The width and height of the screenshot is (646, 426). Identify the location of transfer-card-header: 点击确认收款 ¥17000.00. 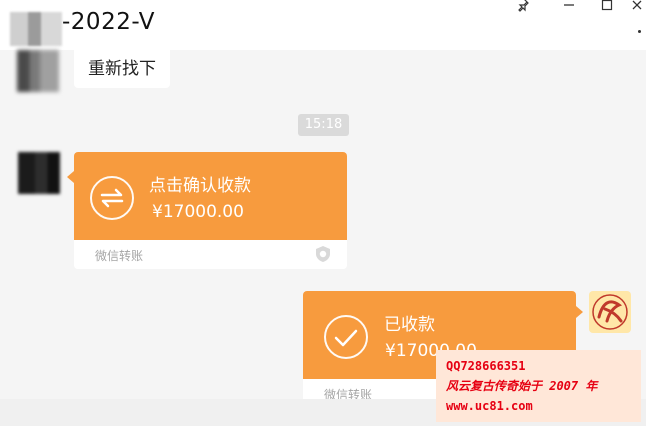
(210, 196).